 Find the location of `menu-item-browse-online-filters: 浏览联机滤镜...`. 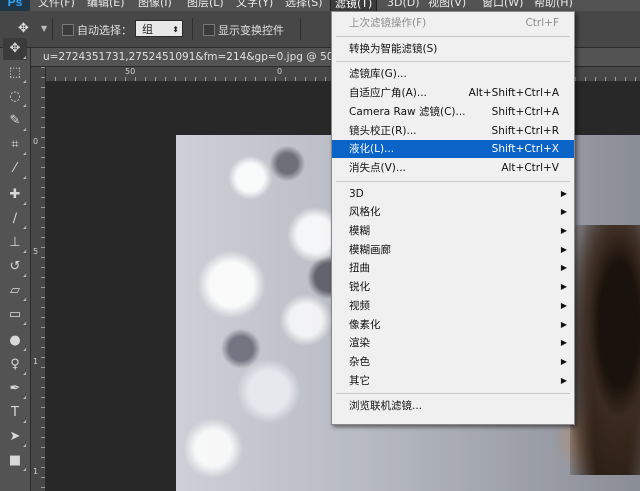

menu-item-browse-online-filters: 浏览联机滤镜... is located at coordinates (453, 406).